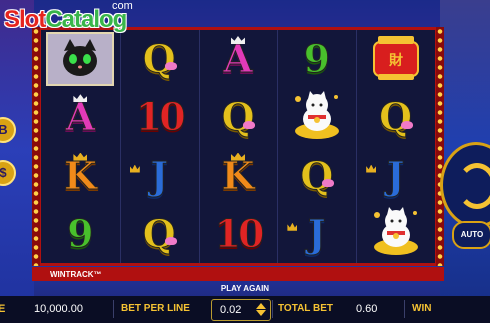 This screenshot has width=490, height=323. What do you see at coordinates (58, 309) in the screenshot?
I see `balance-value: 10,000.00` at bounding box center [58, 309].